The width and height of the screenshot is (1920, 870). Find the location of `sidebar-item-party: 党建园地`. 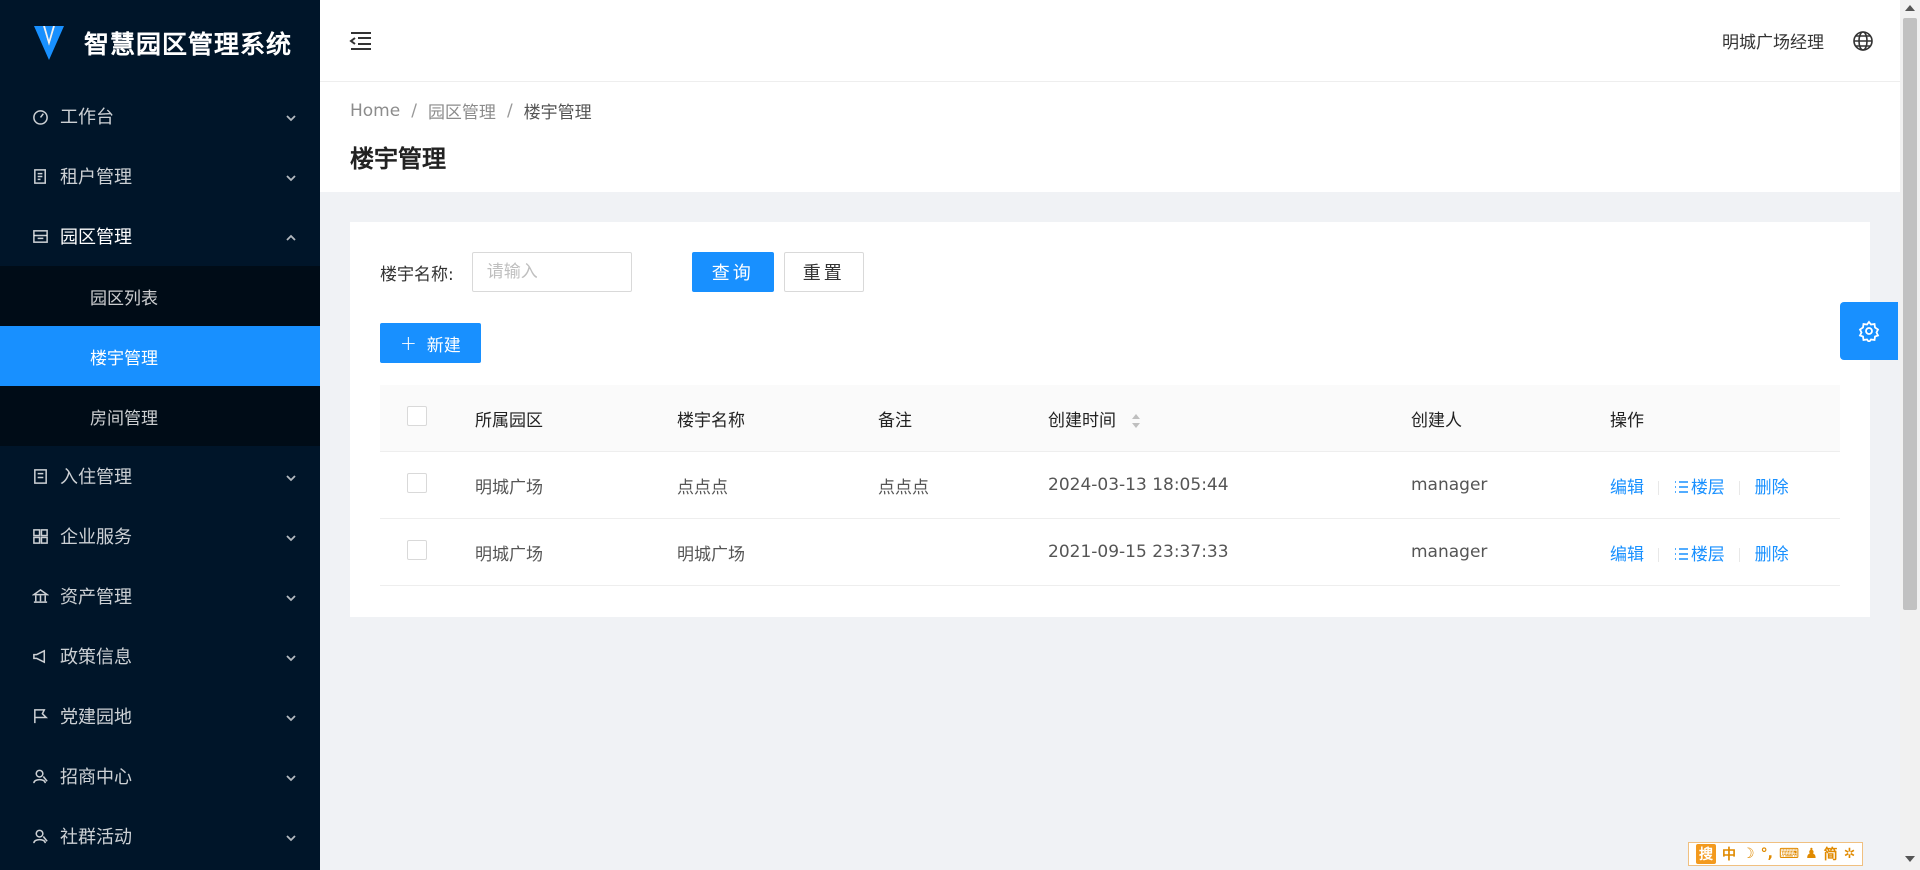

sidebar-item-party: 党建园地 is located at coordinates (160, 716).